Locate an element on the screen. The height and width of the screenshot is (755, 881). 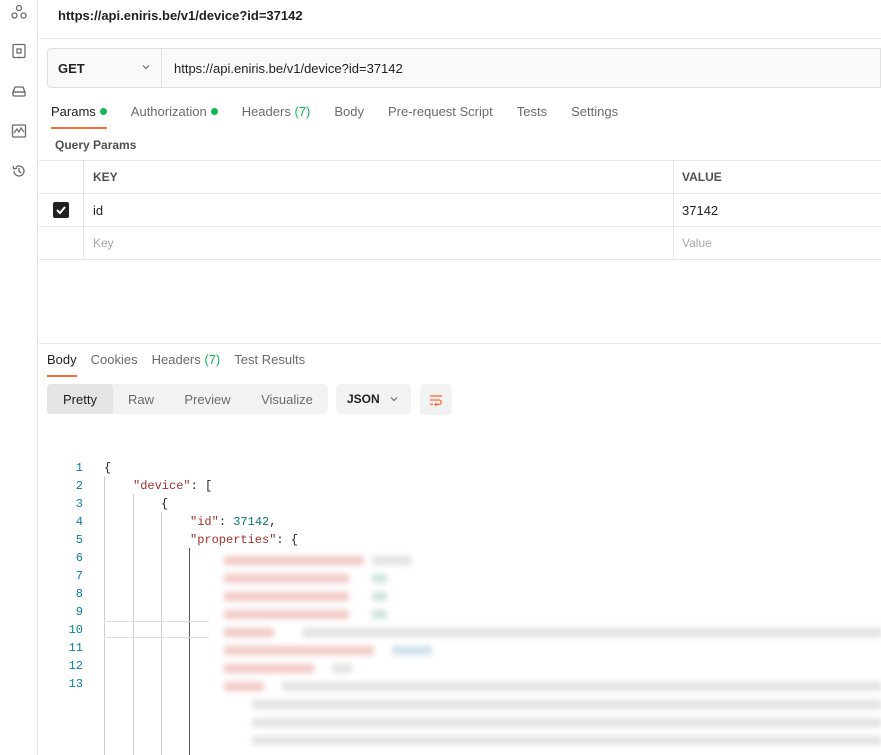
line-number: 11 is located at coordinates (75, 648).